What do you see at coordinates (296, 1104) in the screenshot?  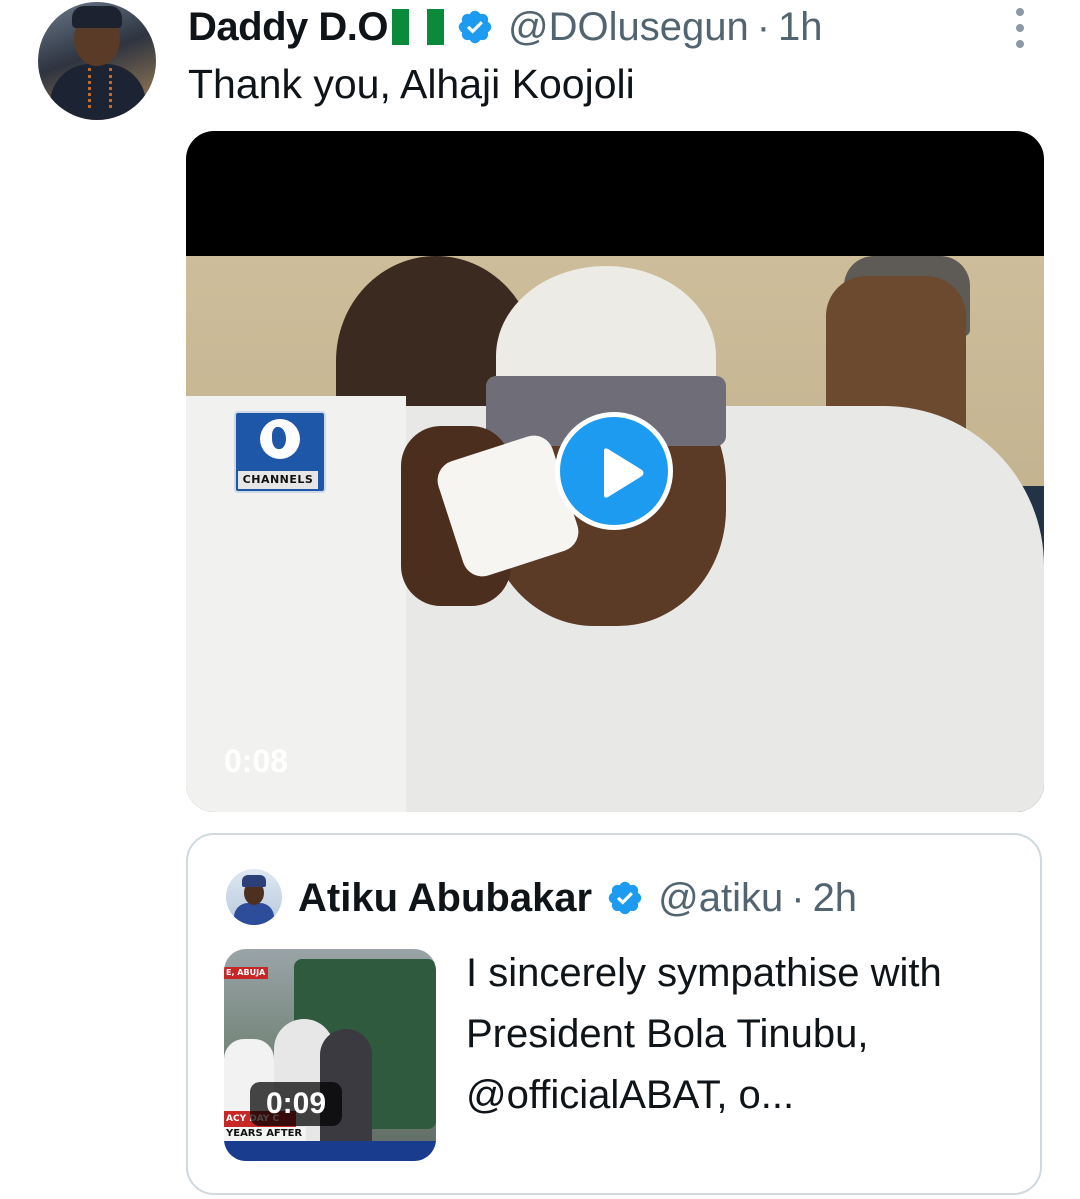 I see `quoted-video-duration: 0:09` at bounding box center [296, 1104].